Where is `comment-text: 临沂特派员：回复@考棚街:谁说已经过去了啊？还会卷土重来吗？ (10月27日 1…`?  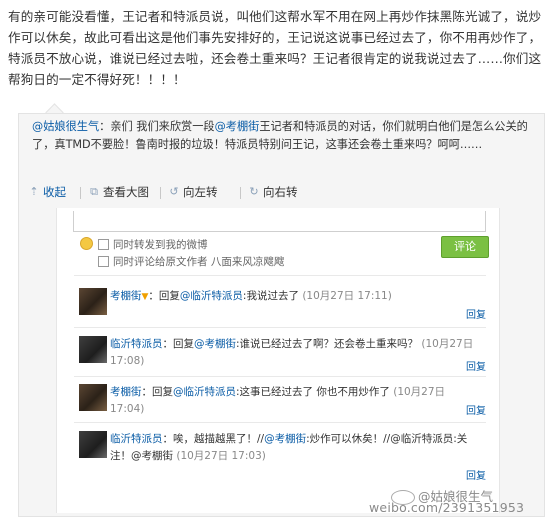 comment-text: 临沂特派员：回复@考棚街:谁说已经过去了啊？还会卷土重来吗？ (10月27日 1… is located at coordinates (292, 352).